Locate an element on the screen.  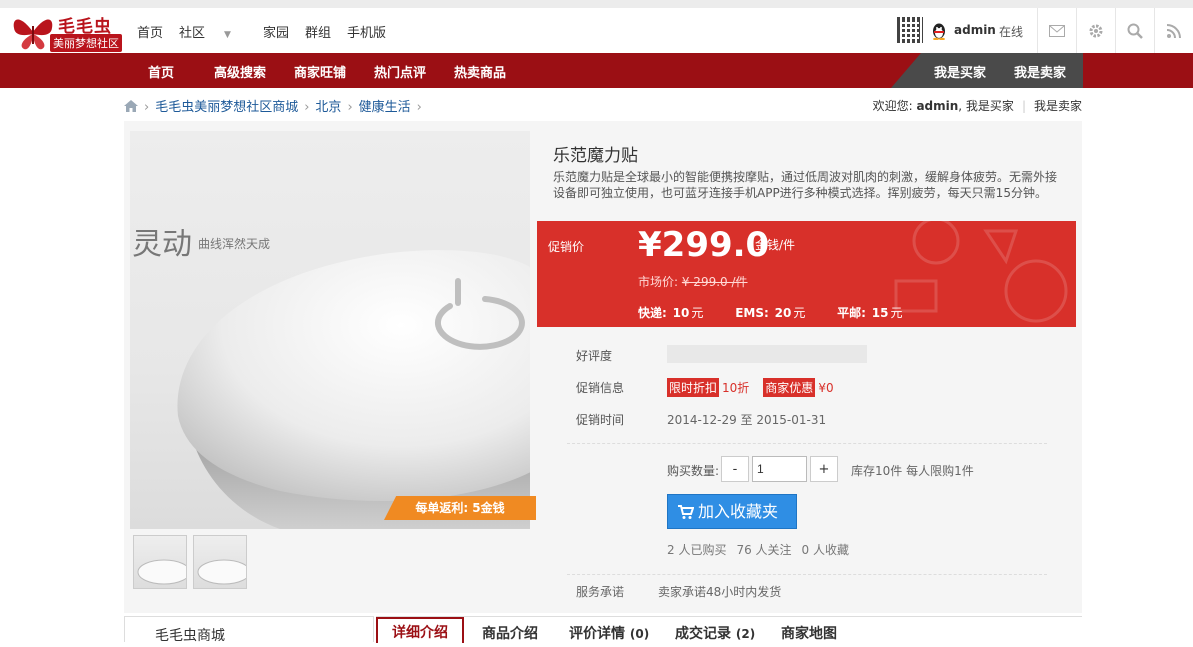
product-stats: 2 人已购买 76 人关注 0 人收藏 is located at coordinates (763, 549).